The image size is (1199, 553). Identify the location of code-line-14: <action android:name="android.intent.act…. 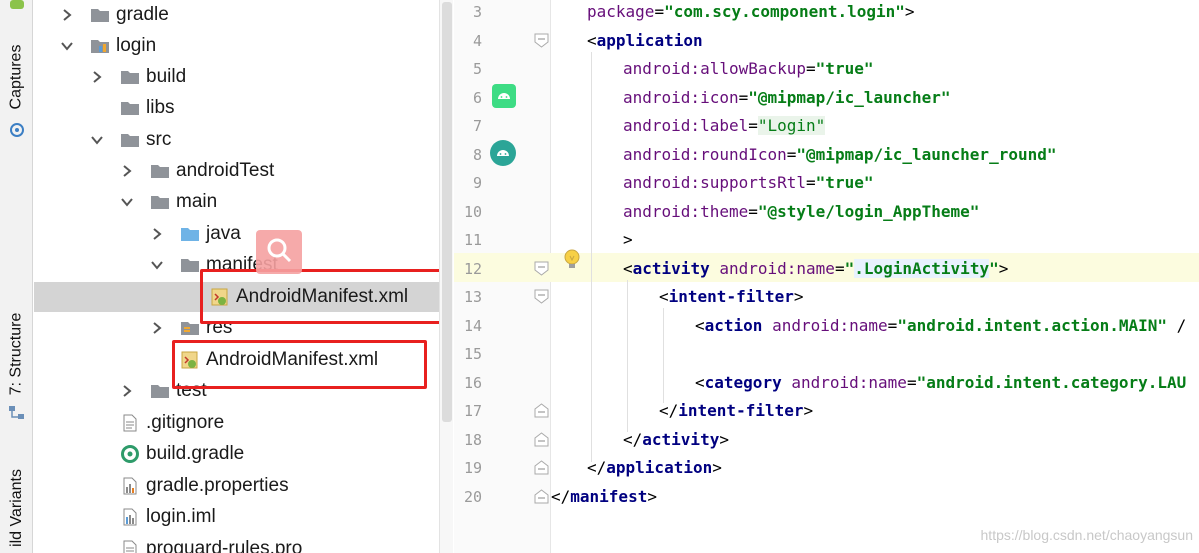
(940, 325).